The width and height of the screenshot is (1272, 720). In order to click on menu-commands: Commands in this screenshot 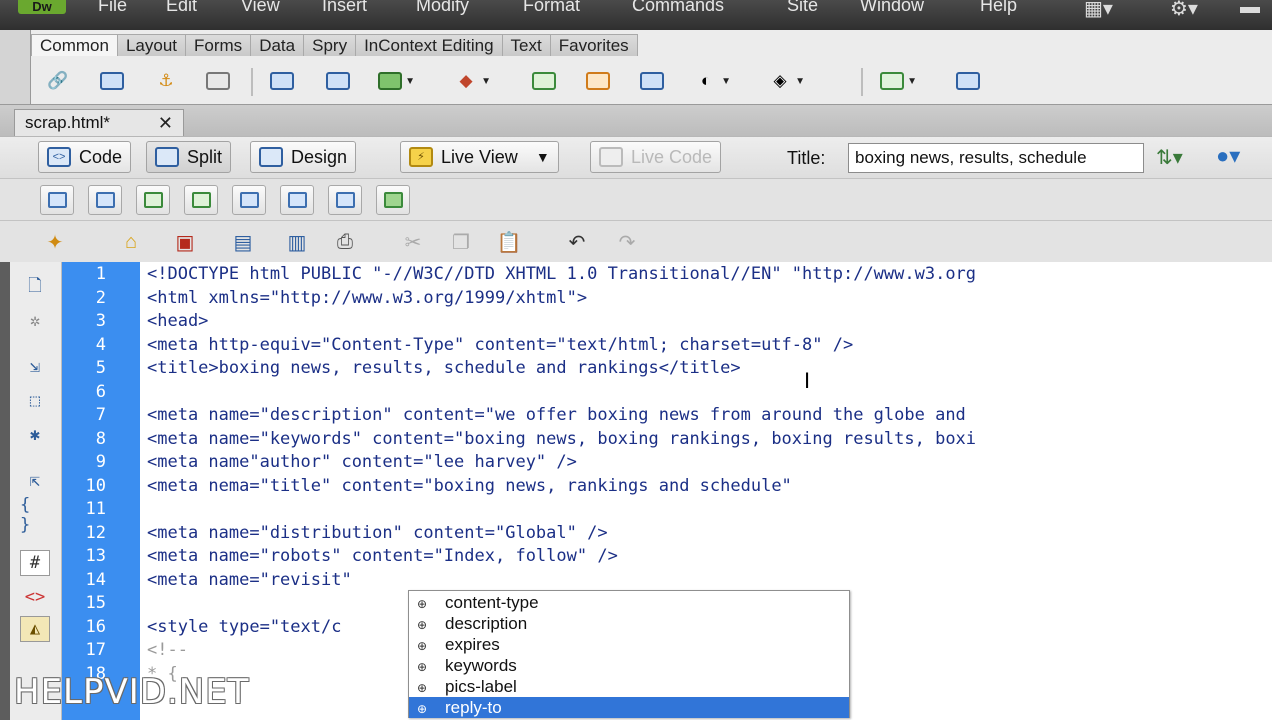, I will do `click(678, 8)`.